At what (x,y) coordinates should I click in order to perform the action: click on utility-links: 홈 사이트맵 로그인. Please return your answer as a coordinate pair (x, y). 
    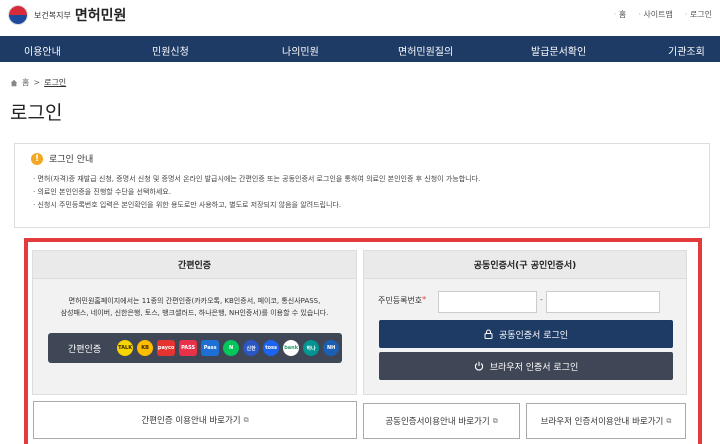
    Looking at the image, I should click on (663, 14).